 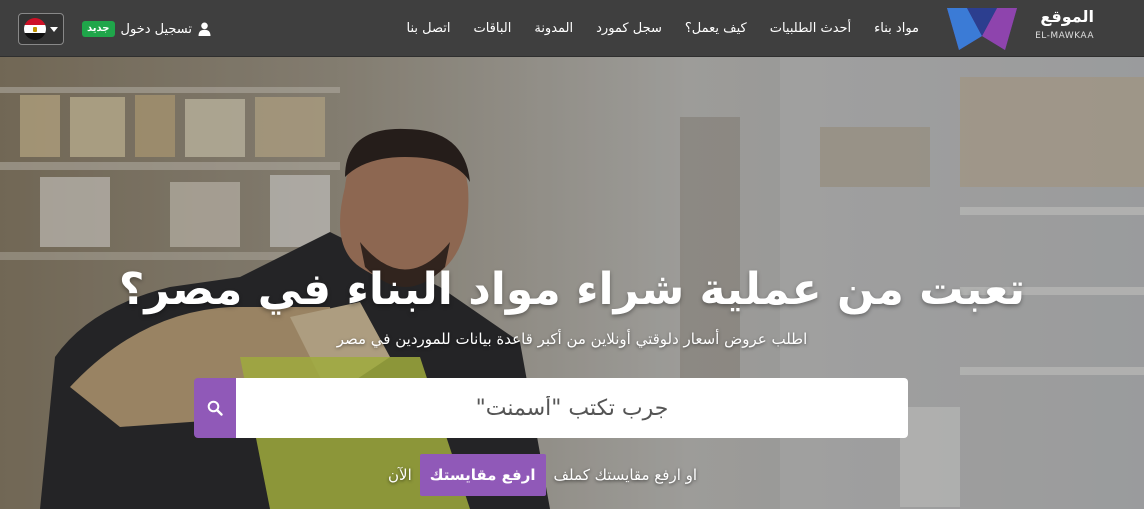 I want to click on search-bar, so click(x=551, y=408).